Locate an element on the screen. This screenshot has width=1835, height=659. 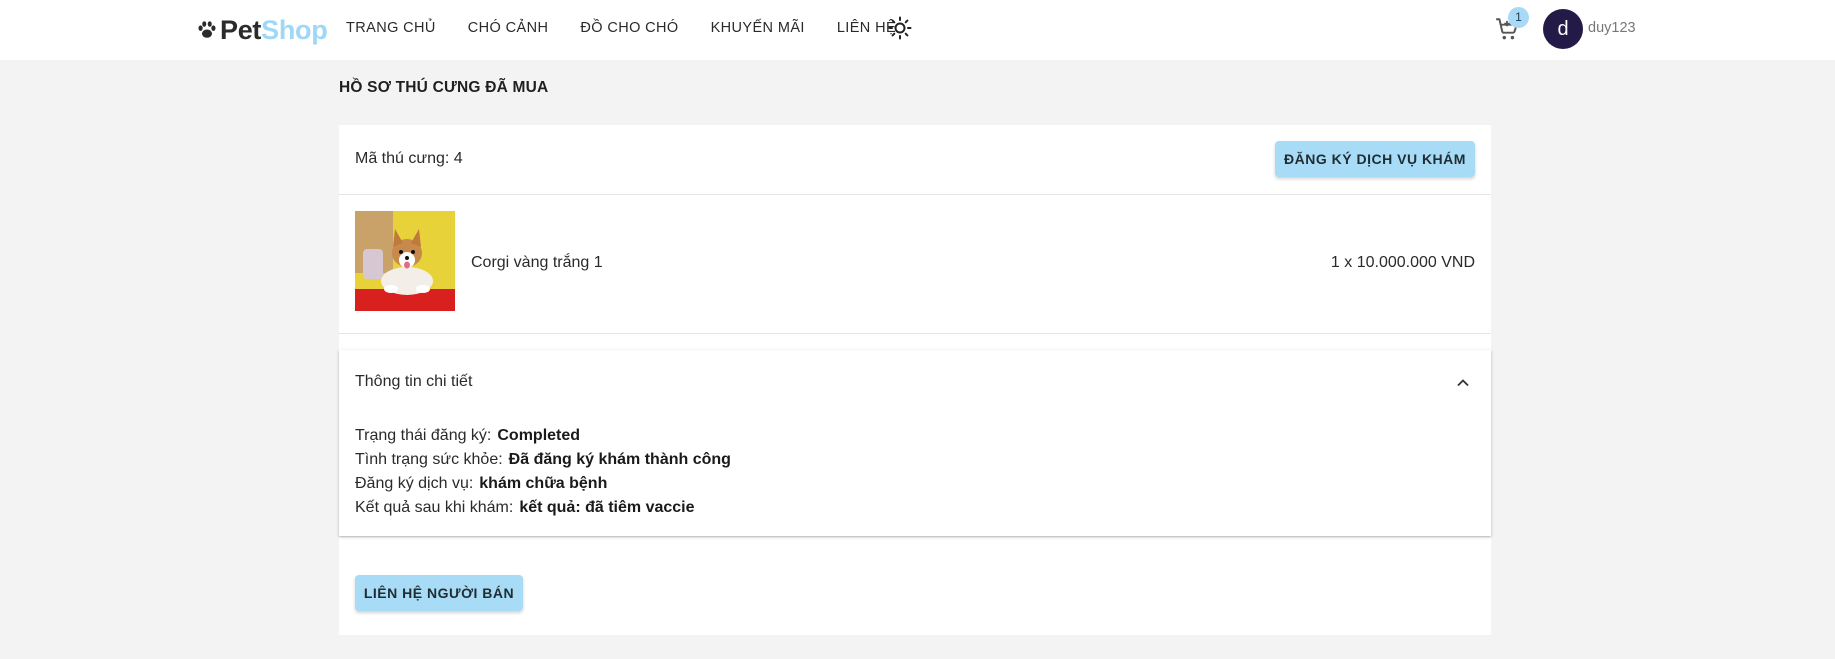
nav-dogs: CHÓ CẢNH is located at coordinates (508, 28).